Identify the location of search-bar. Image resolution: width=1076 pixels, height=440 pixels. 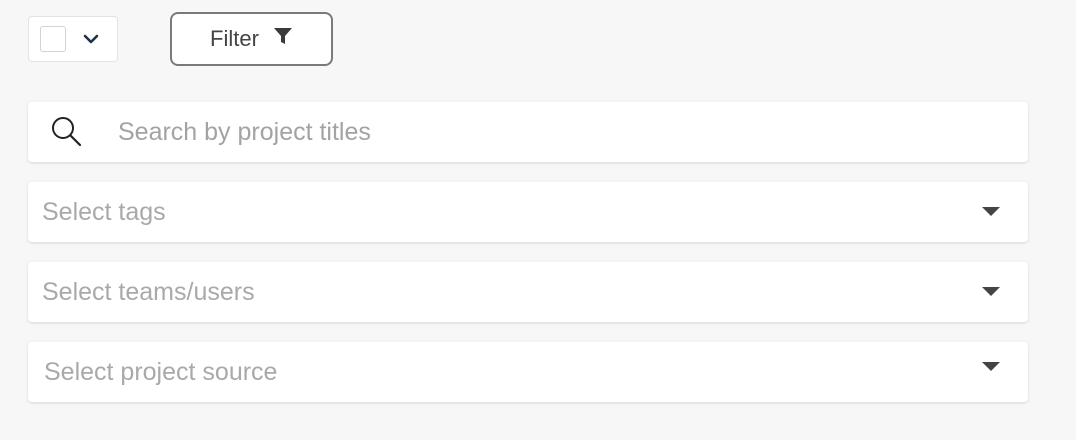
(528, 132).